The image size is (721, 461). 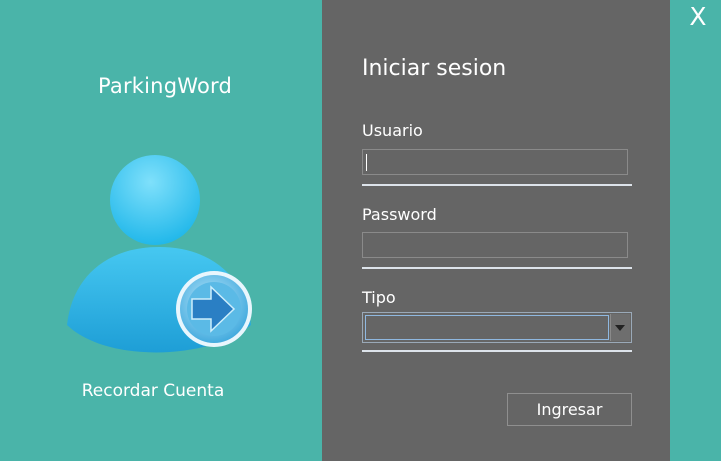 I want to click on type-select, so click(x=497, y=327).